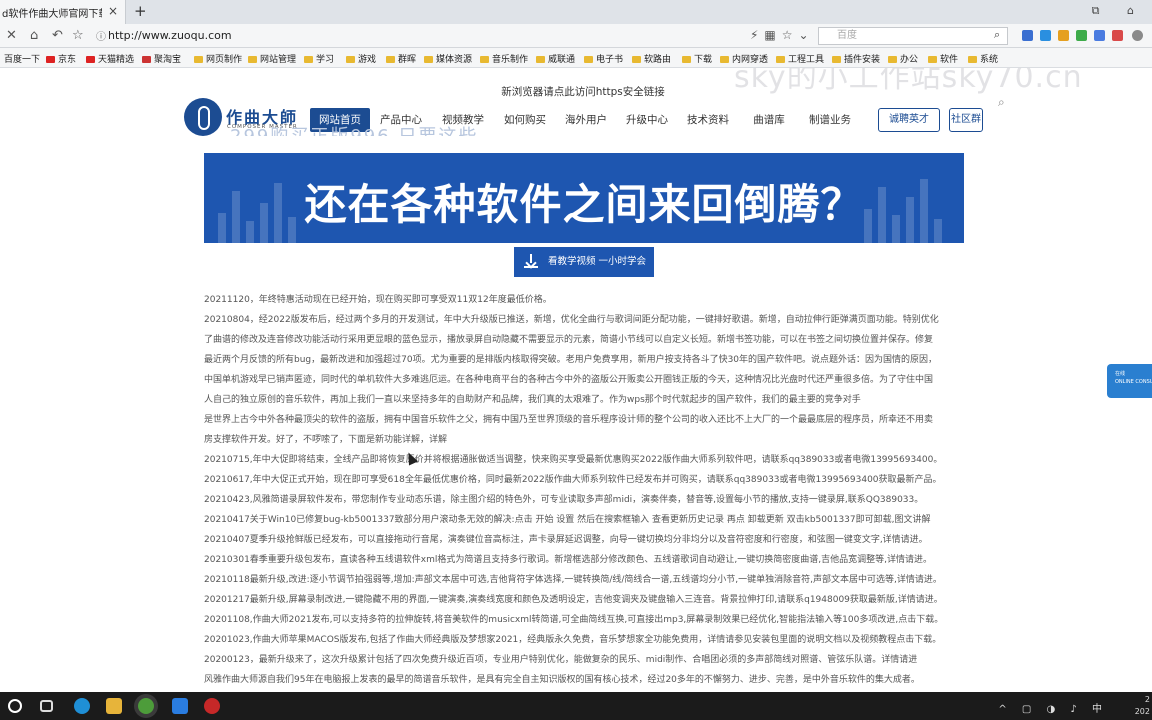 The height and width of the screenshot is (720, 1152). I want to click on download-icon, so click(531, 261).